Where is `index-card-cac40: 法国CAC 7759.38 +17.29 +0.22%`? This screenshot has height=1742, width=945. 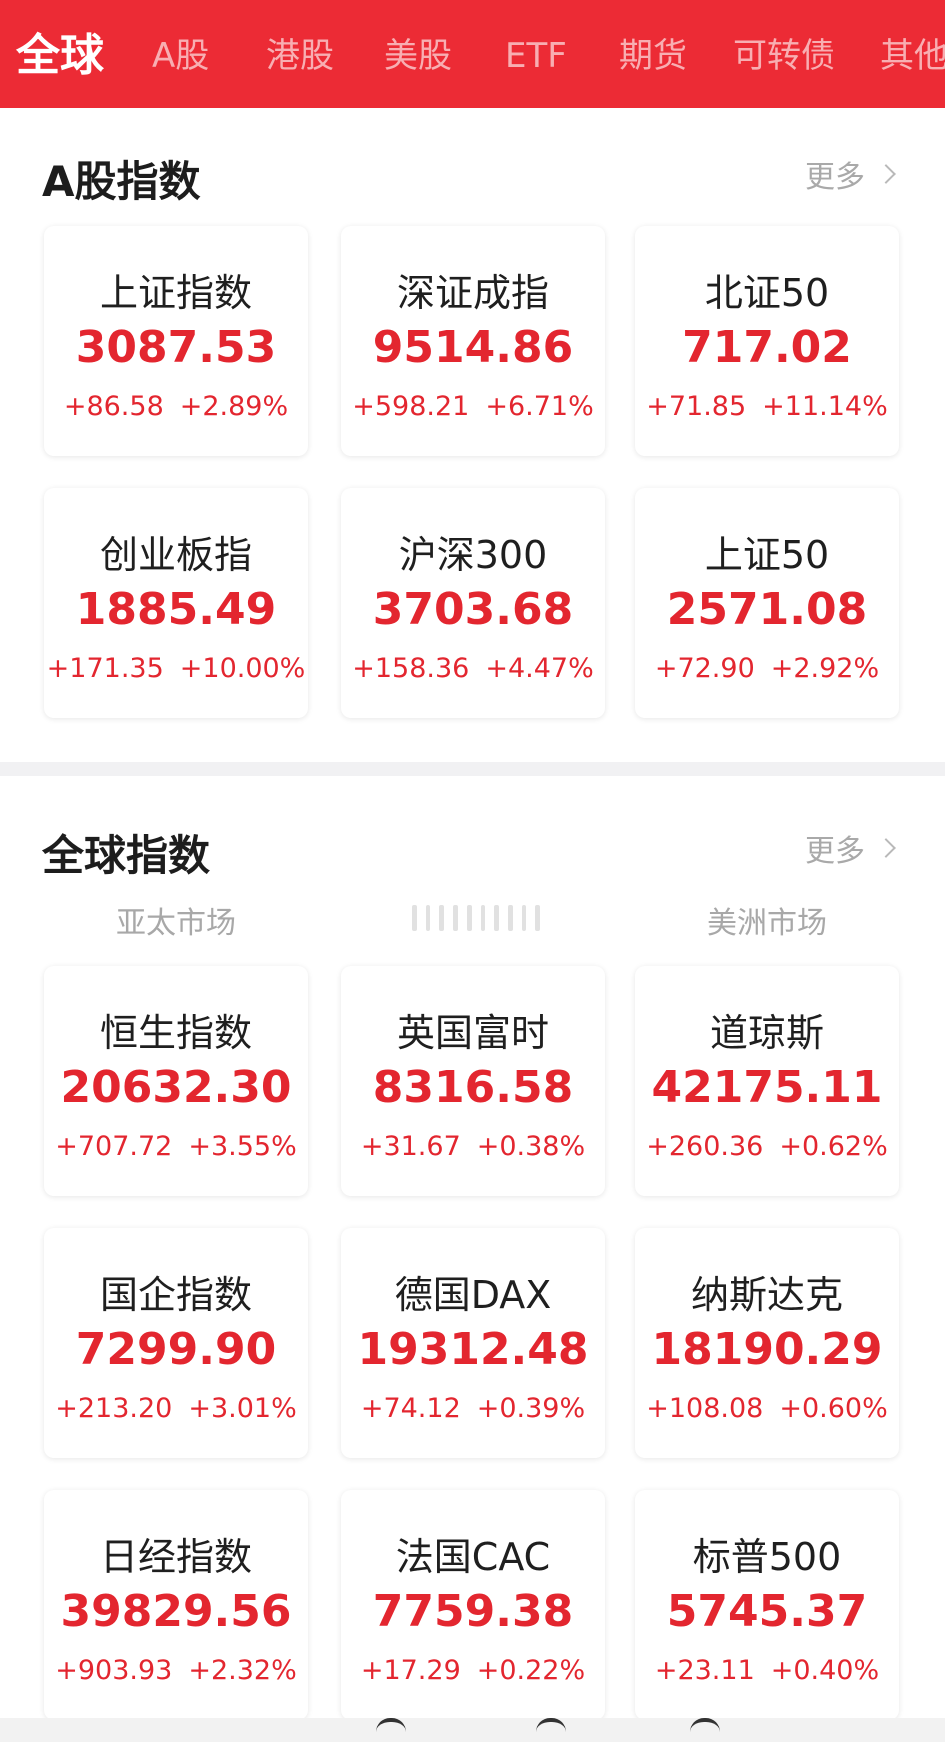 index-card-cac40: 法国CAC 7759.38 +17.29 +0.22% is located at coordinates (473, 1605).